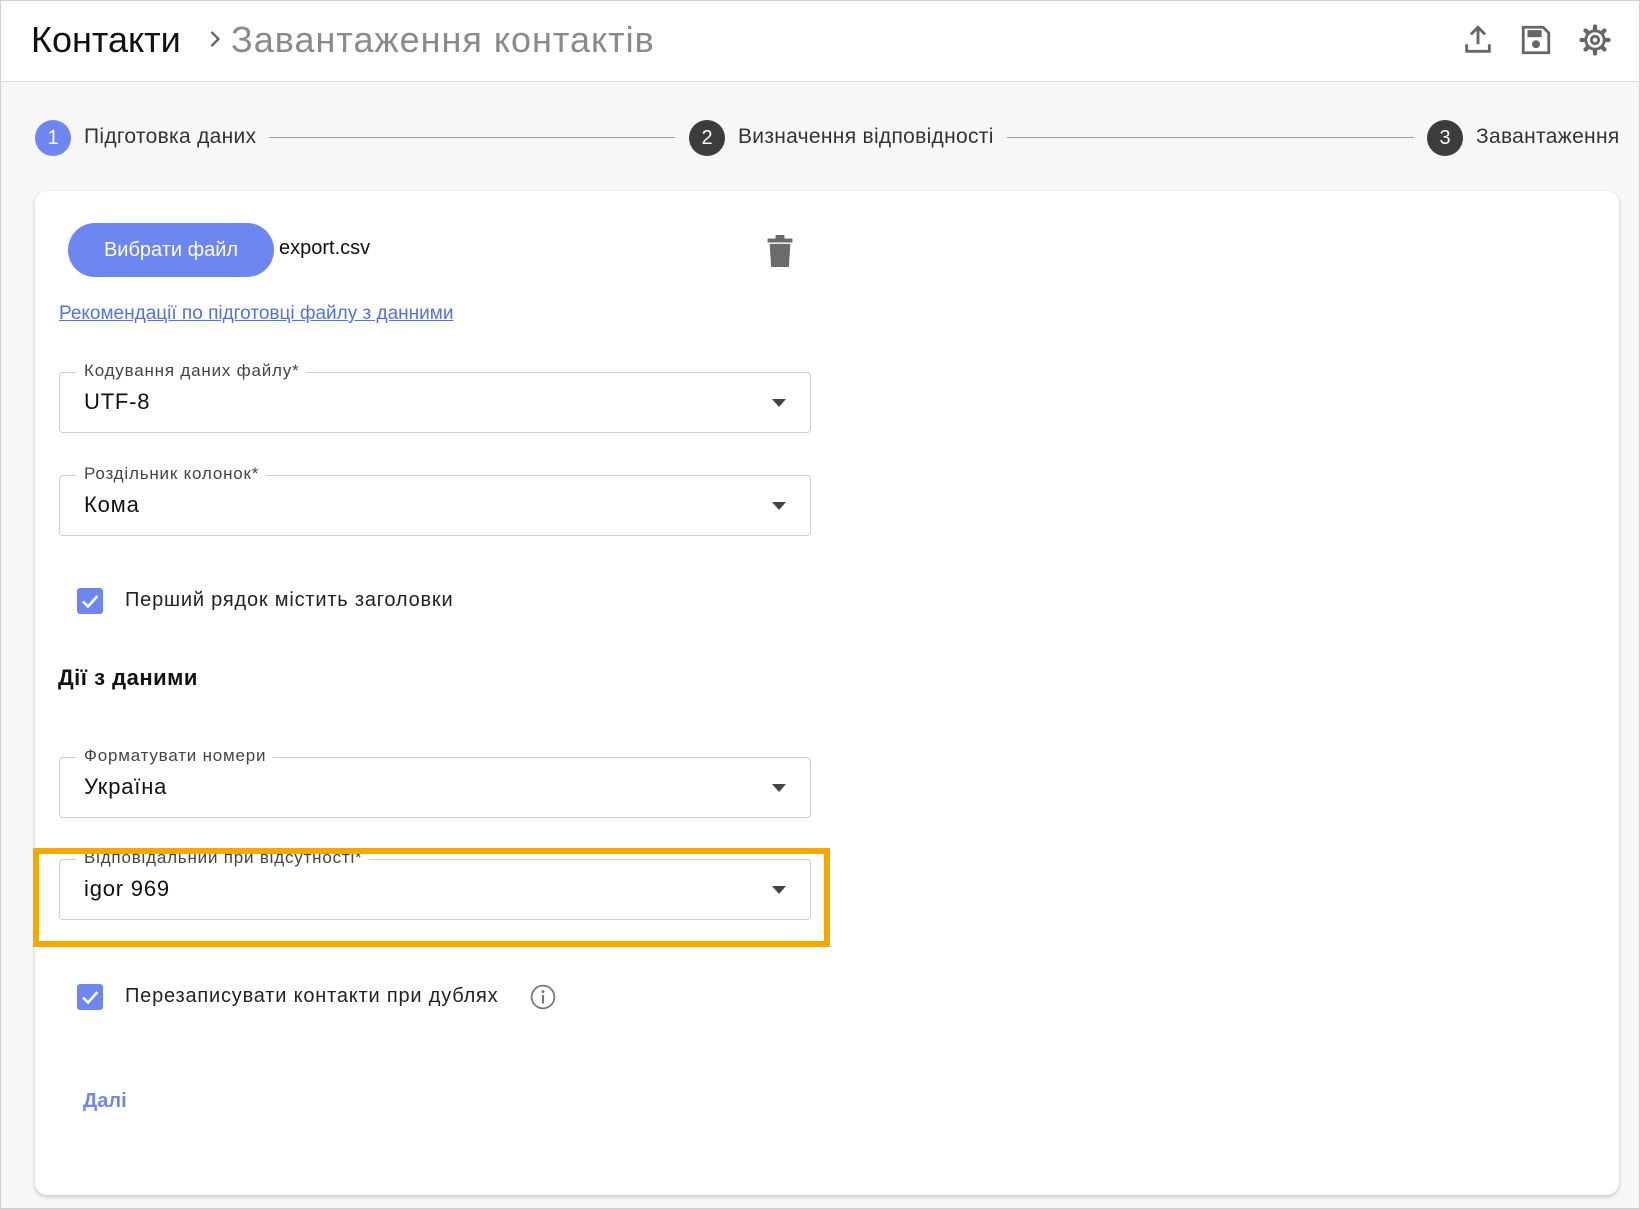 This screenshot has height=1209, width=1640. I want to click on choose-file-button: Вибрати файл, so click(171, 250).